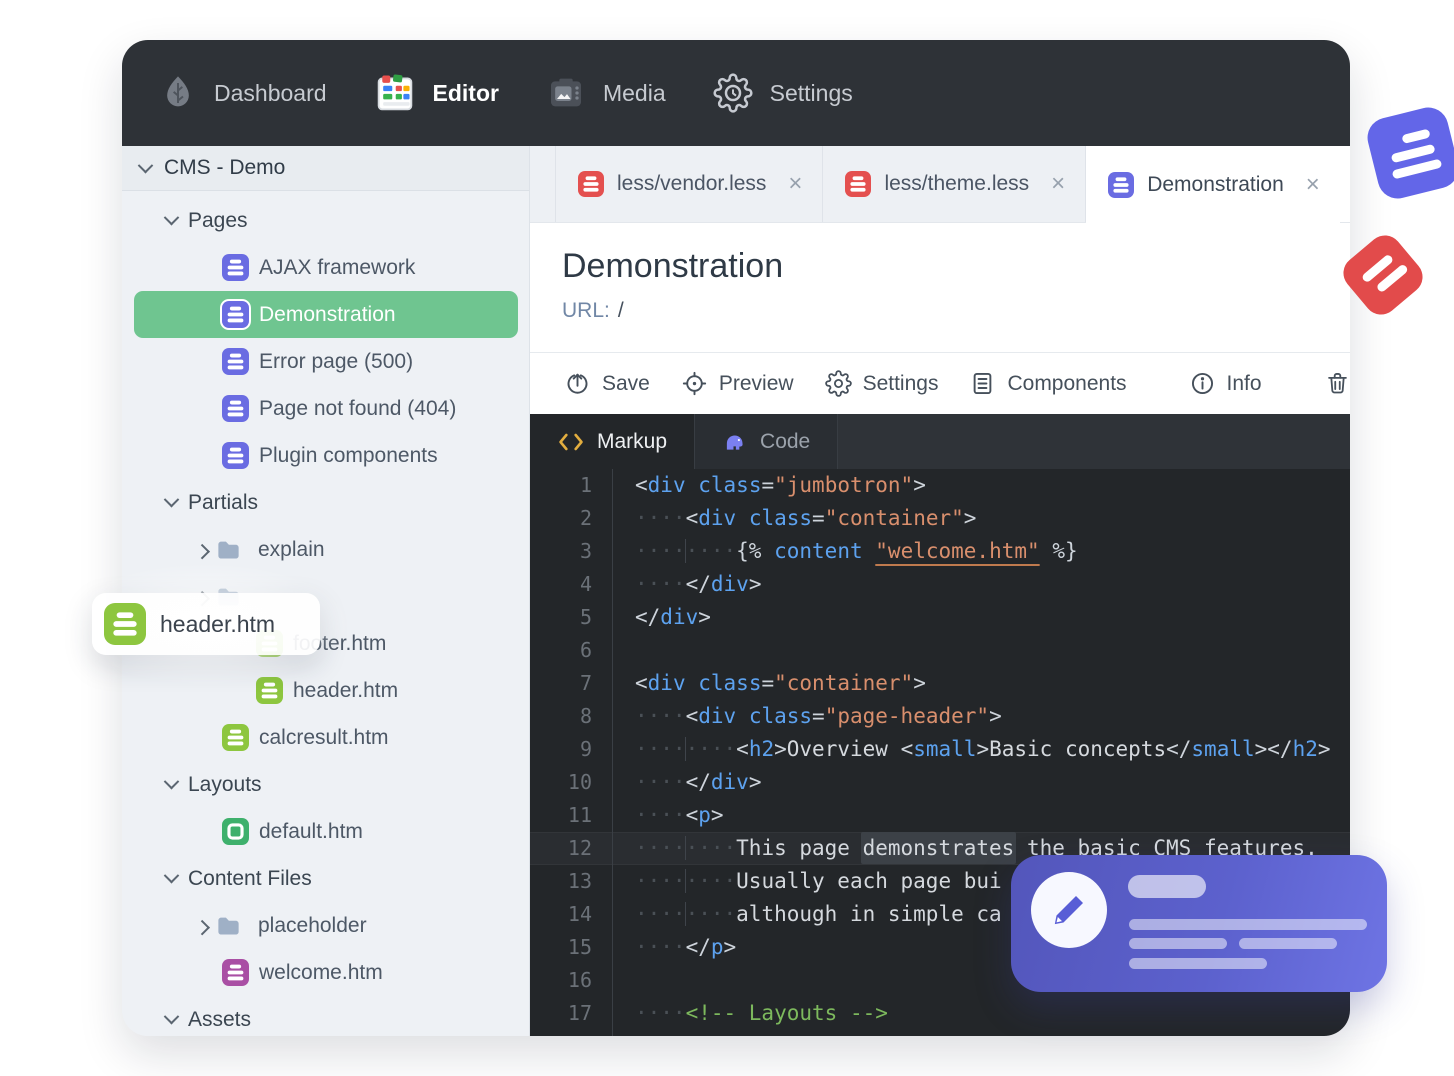  Describe the element at coordinates (325, 1016) in the screenshot. I see `tree-section-assets: Assets` at that location.